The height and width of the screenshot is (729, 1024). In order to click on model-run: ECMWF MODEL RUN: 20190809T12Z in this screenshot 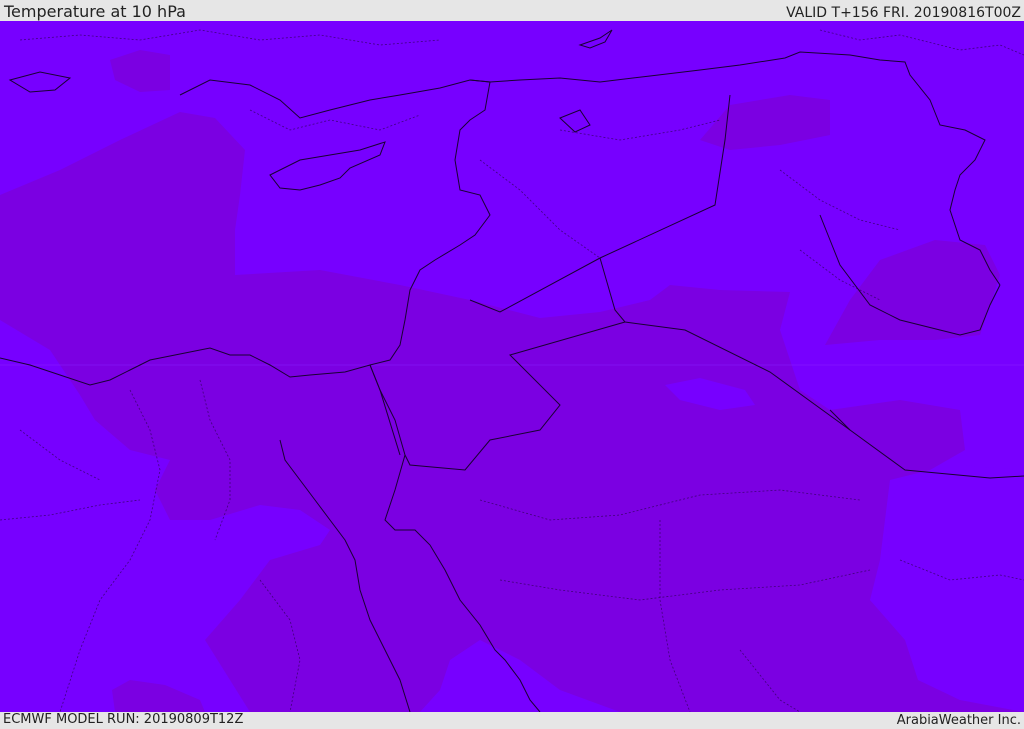, I will do `click(123, 719)`.